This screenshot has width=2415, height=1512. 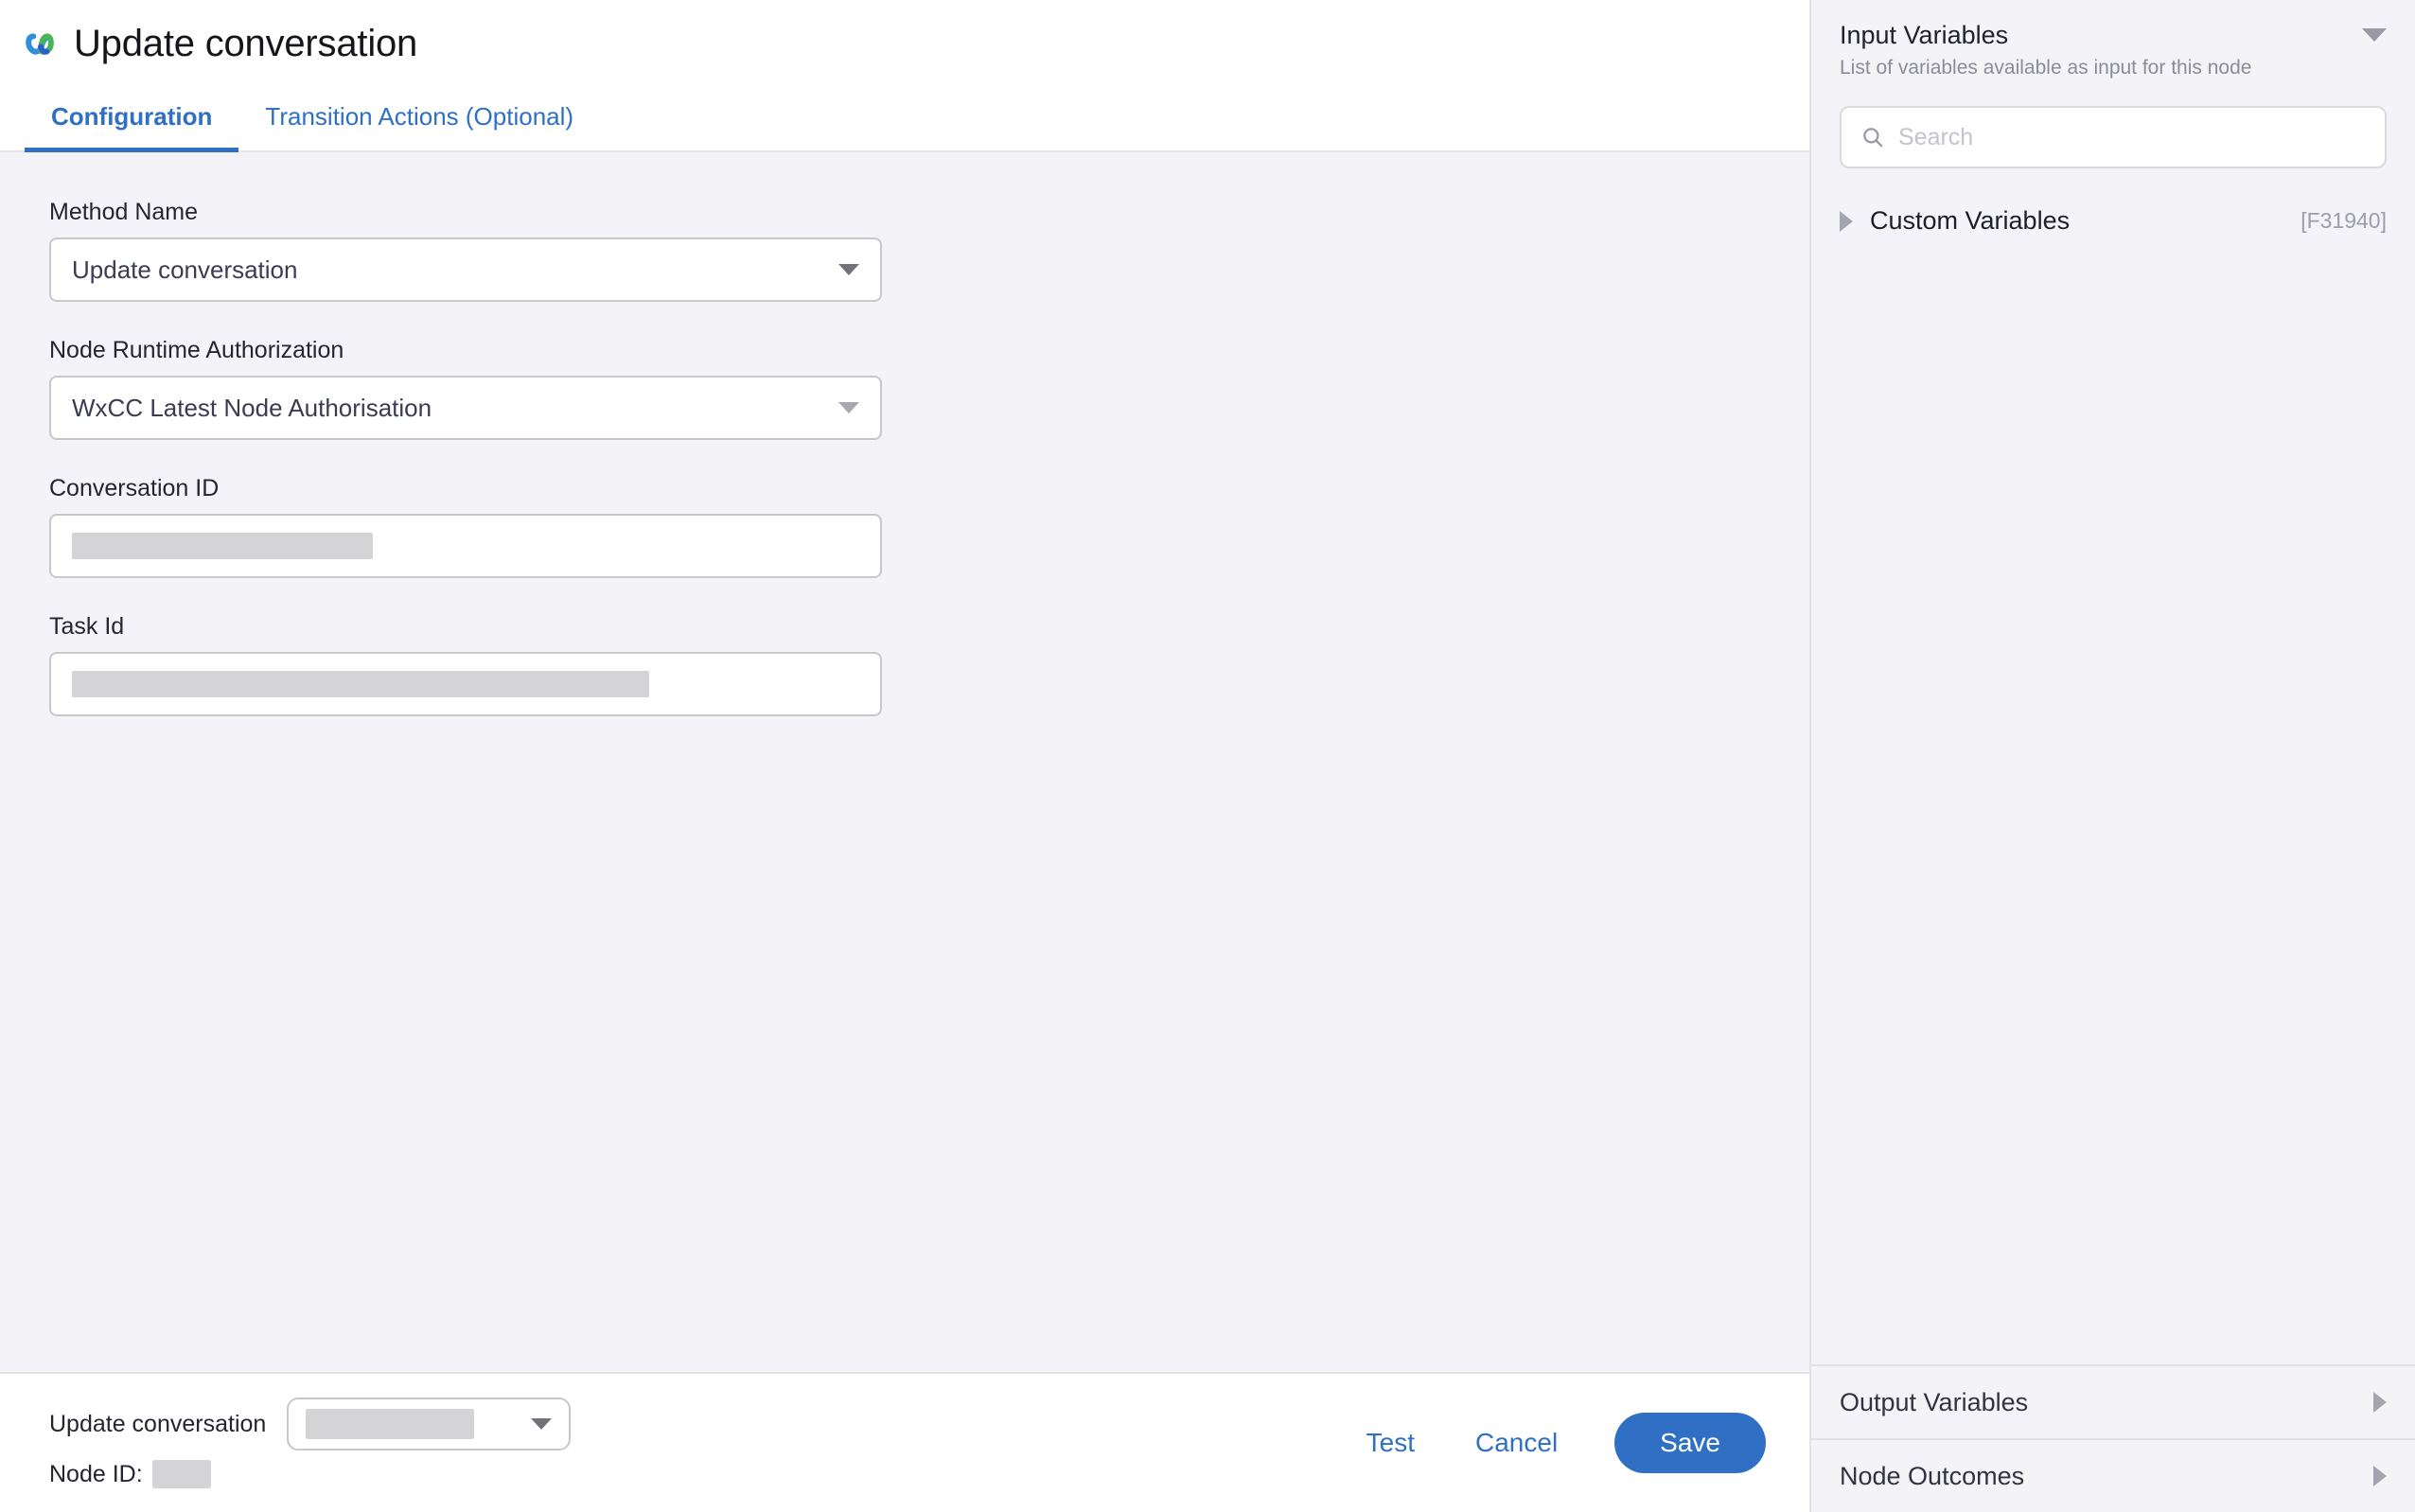 I want to click on method-name-label: Method Name, so click(x=124, y=212).